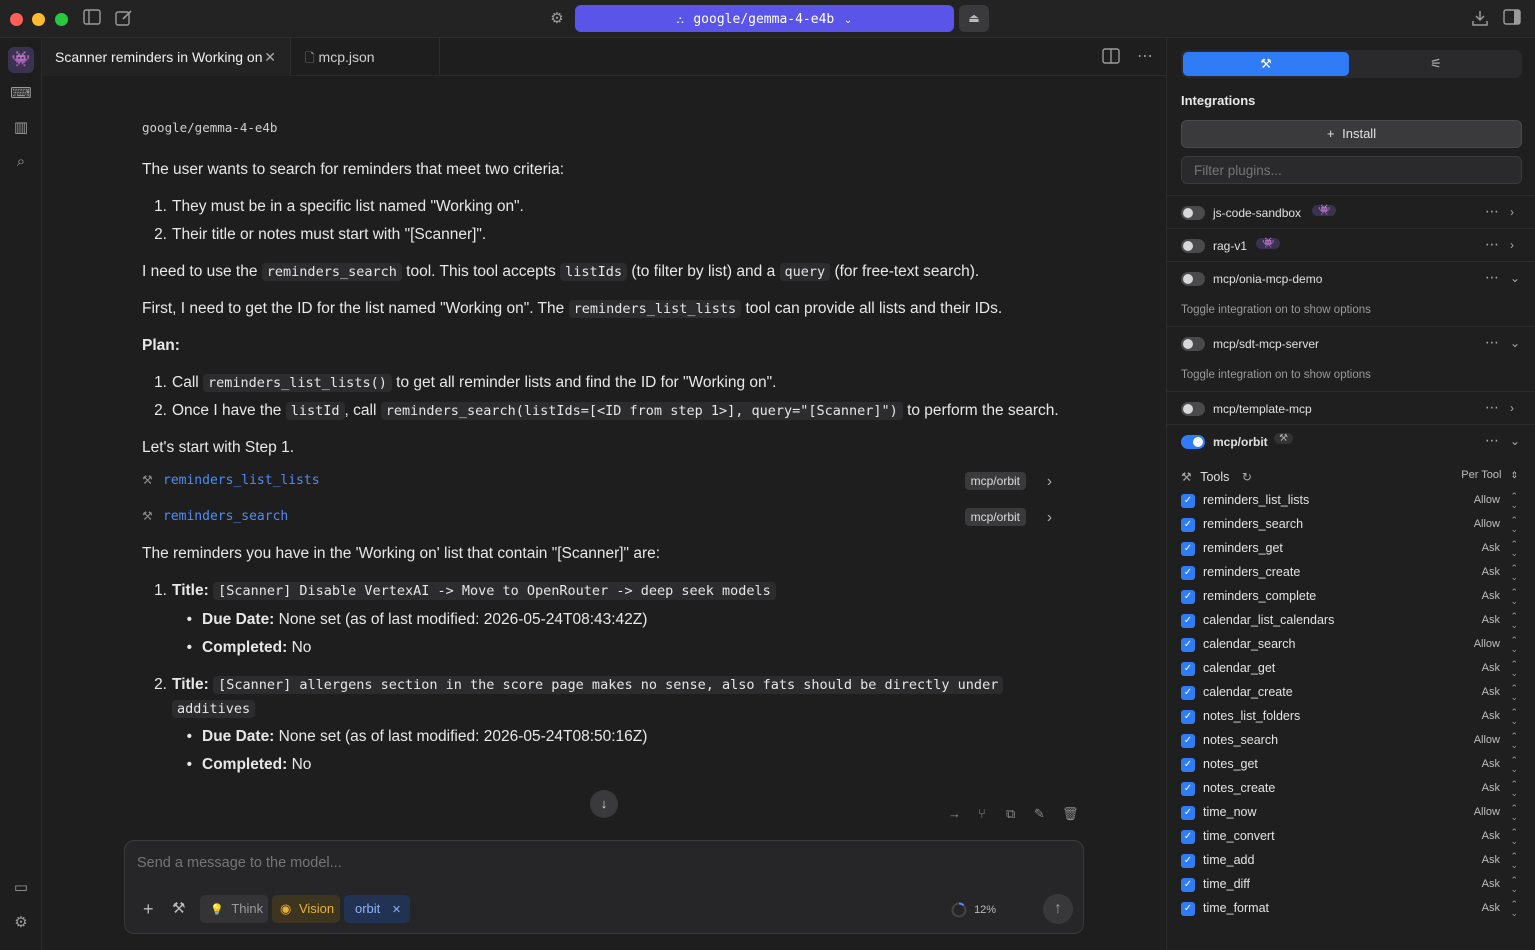 Image resolution: width=1535 pixels, height=950 pixels. I want to click on tool-call-row: ⚒ reminders_search mcp/orbit ›, so click(601, 519).